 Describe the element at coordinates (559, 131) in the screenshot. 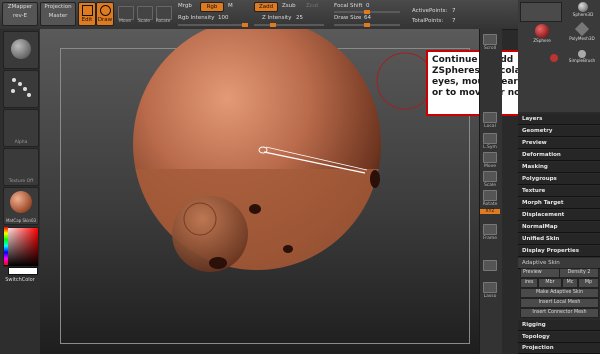

I see `menu-geometry: Geometry` at that location.